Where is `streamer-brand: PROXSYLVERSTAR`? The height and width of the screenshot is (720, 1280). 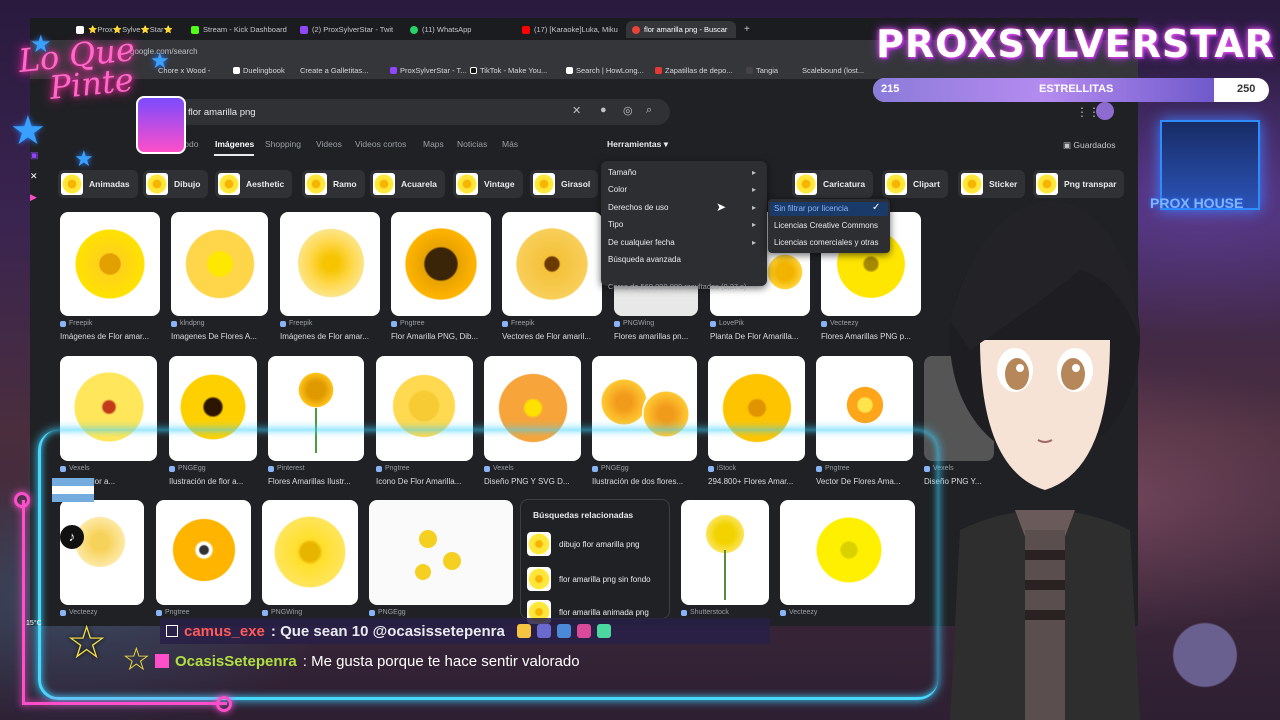 streamer-brand: PROXSYLVERSTAR is located at coordinates (1075, 44).